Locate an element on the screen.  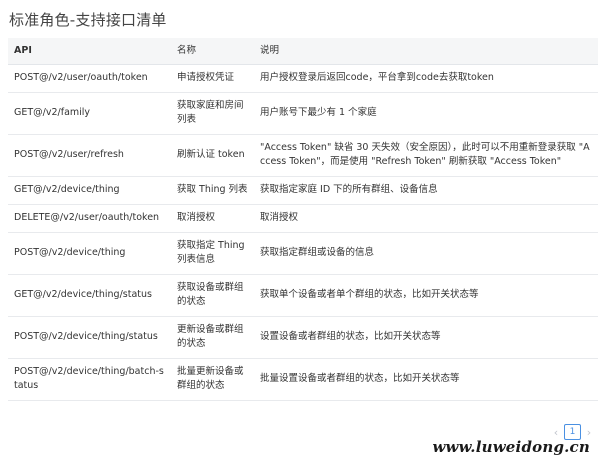
column-header-name: 名称 is located at coordinates (212, 51).